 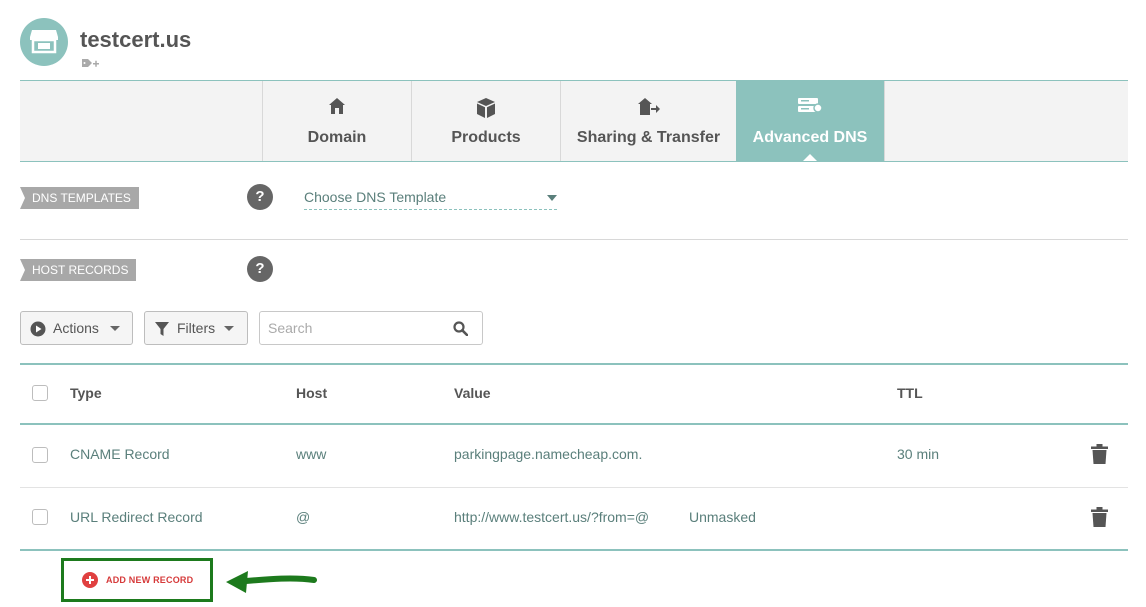 What do you see at coordinates (162, 329) in the screenshot?
I see `filter-icon` at bounding box center [162, 329].